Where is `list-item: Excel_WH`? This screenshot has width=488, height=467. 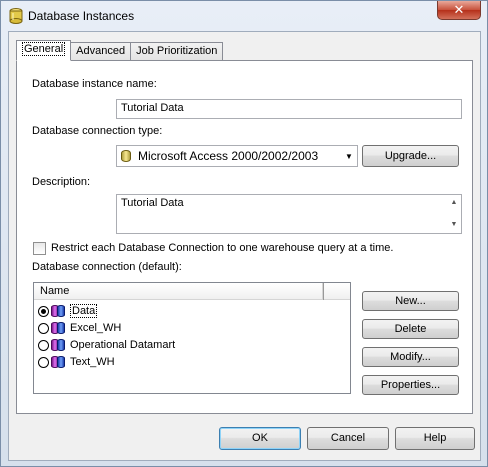 list-item: Excel_WH is located at coordinates (79, 328).